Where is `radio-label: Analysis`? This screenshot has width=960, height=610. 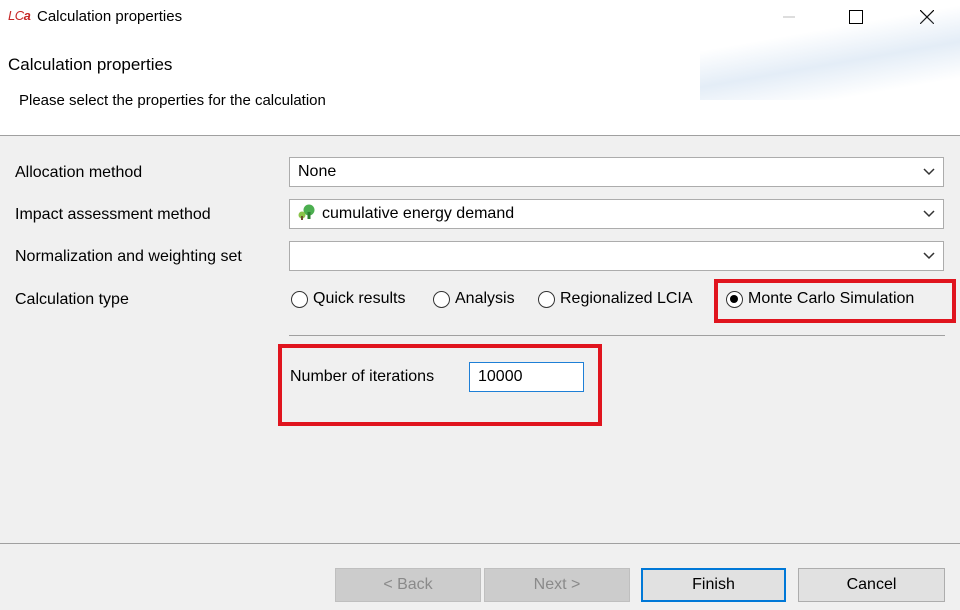 radio-label: Analysis is located at coordinates (485, 298).